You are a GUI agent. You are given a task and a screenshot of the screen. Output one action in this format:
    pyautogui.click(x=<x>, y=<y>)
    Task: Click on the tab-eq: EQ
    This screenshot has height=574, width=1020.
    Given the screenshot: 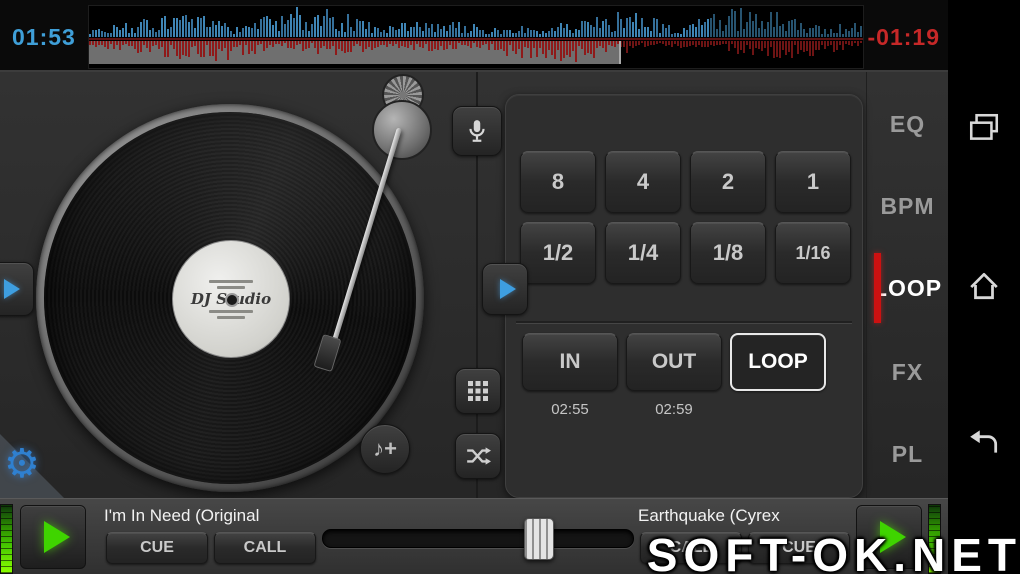 What is the action you would take?
    pyautogui.click(x=907, y=124)
    